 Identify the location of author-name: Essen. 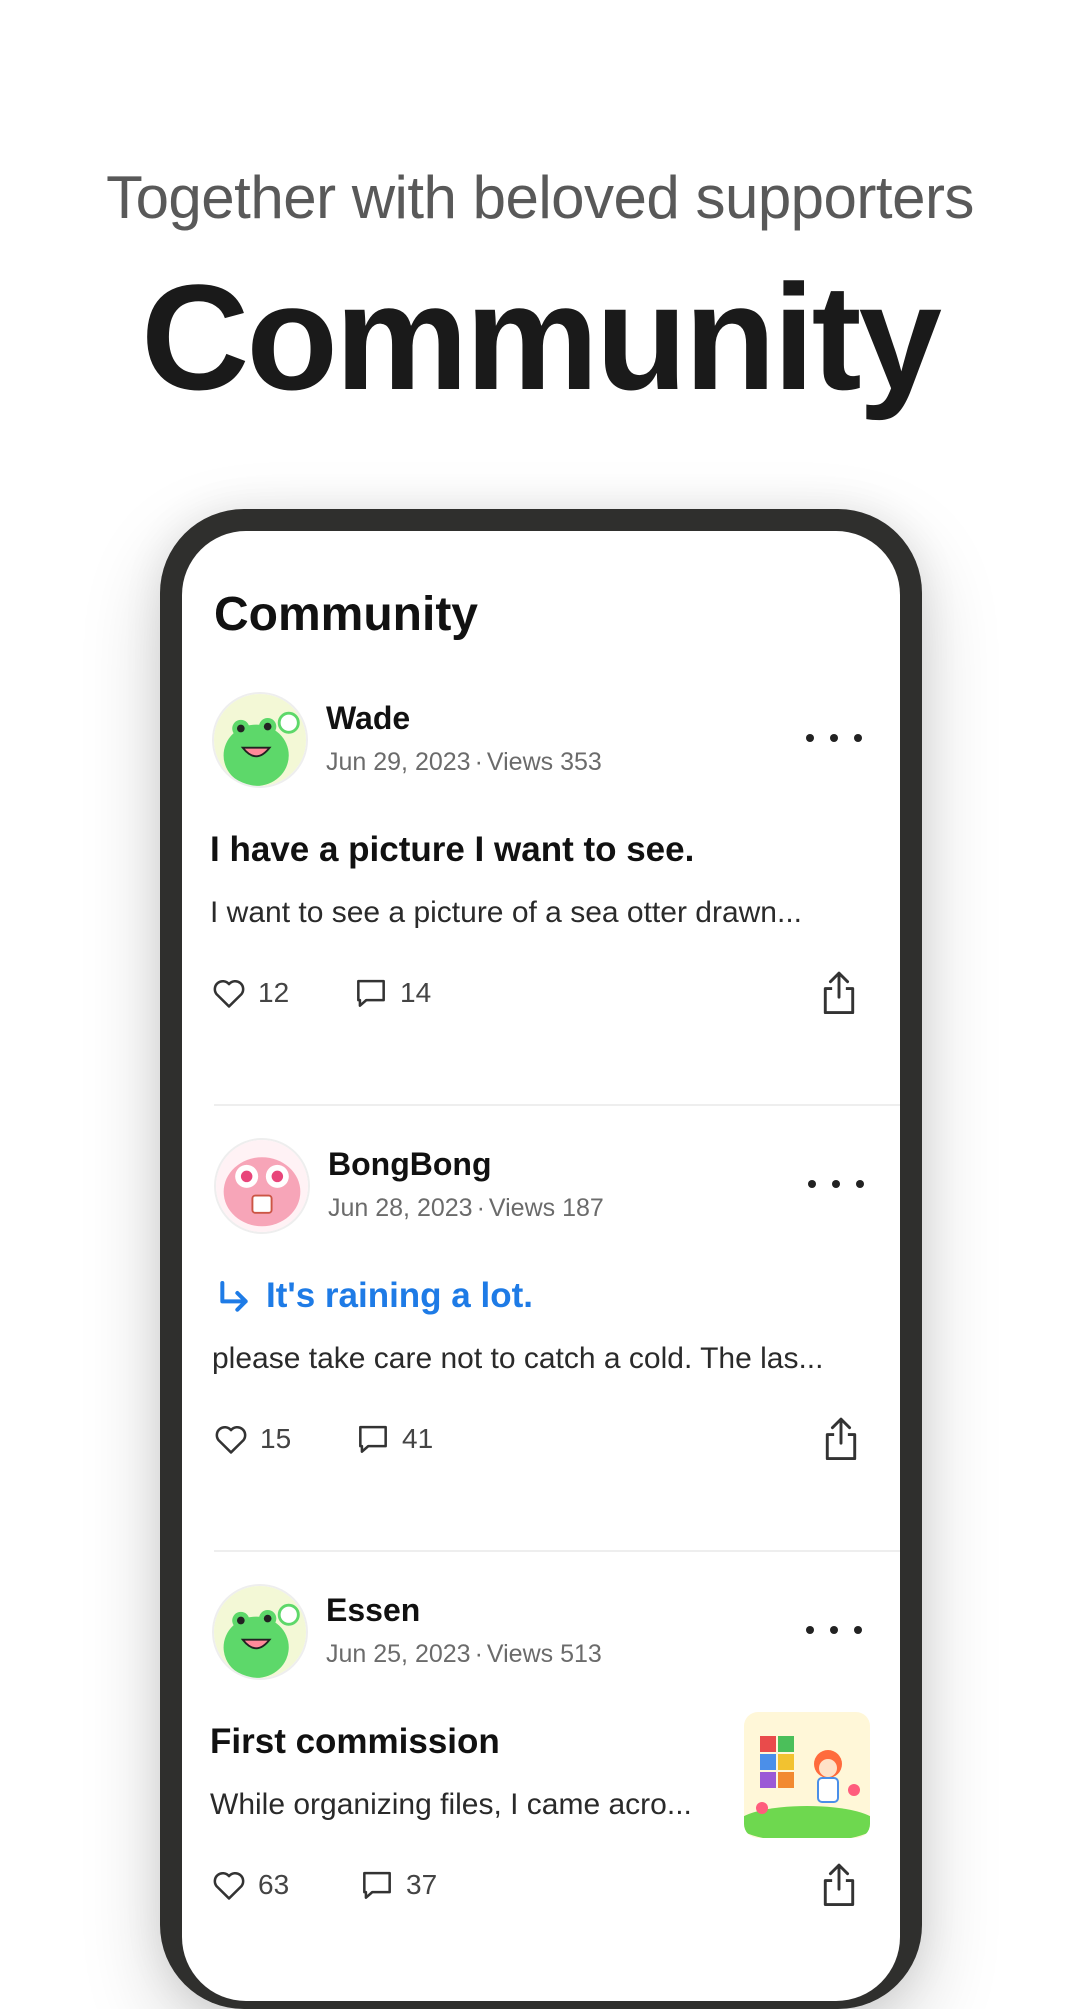
(373, 1610).